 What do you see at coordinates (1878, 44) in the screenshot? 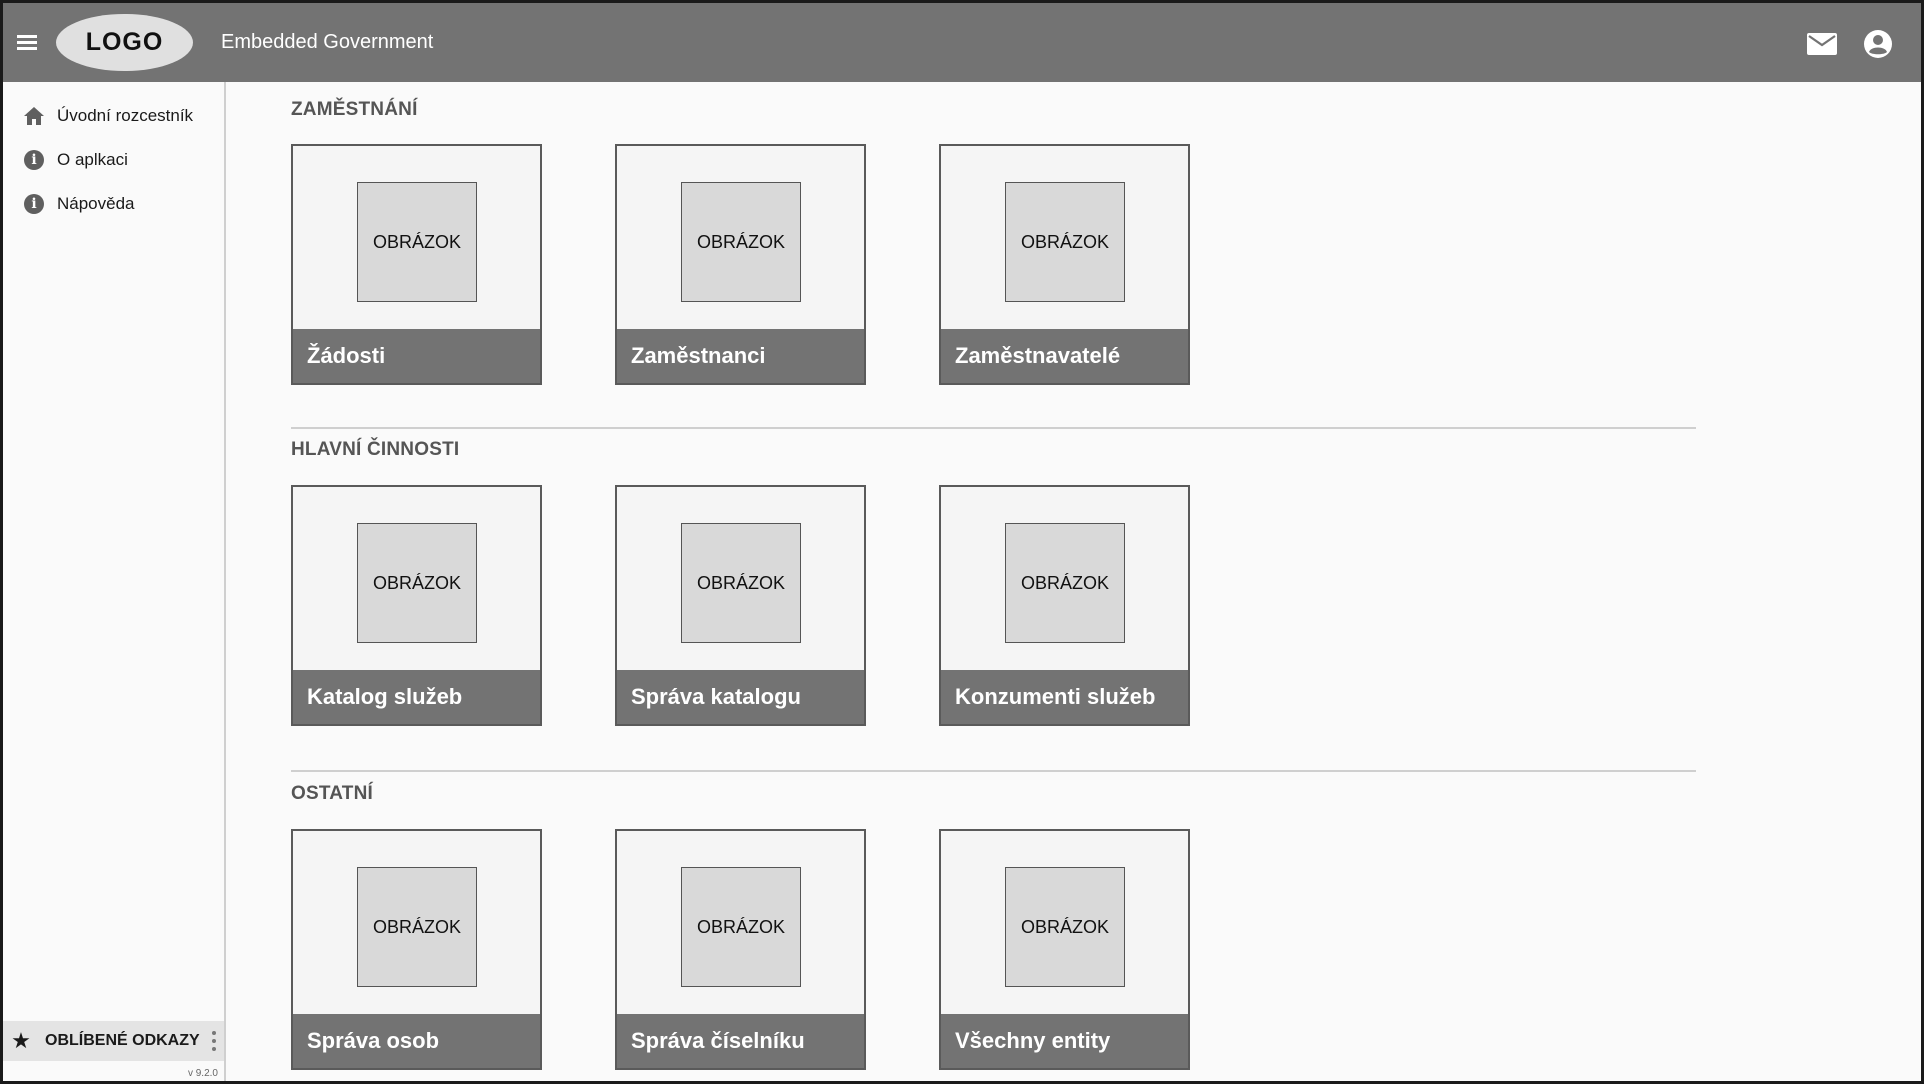
I see `account-circle-icon` at bounding box center [1878, 44].